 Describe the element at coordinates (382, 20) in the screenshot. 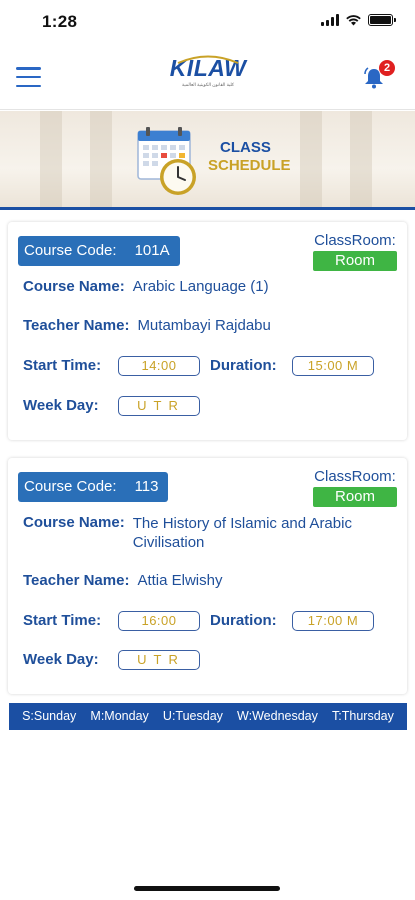

I see `battery-icon` at that location.